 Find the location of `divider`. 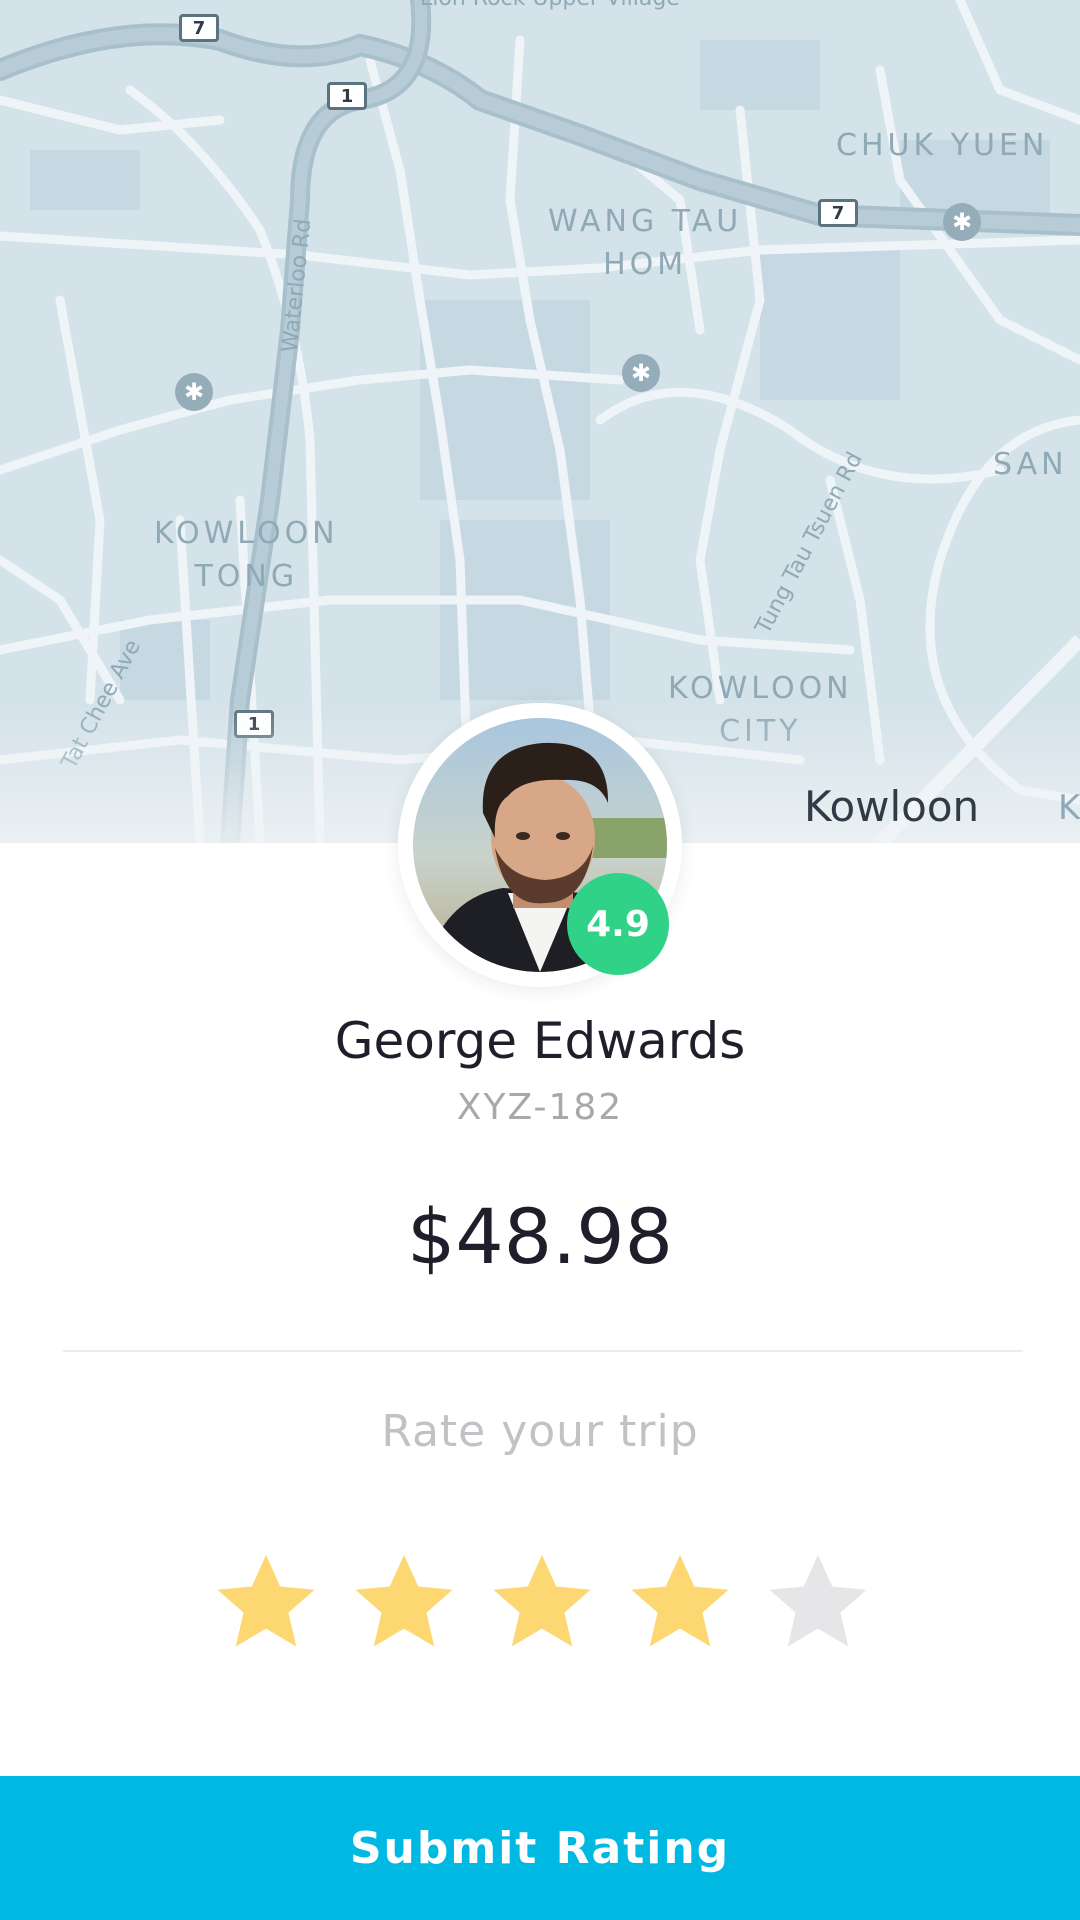

divider is located at coordinates (543, 1351).